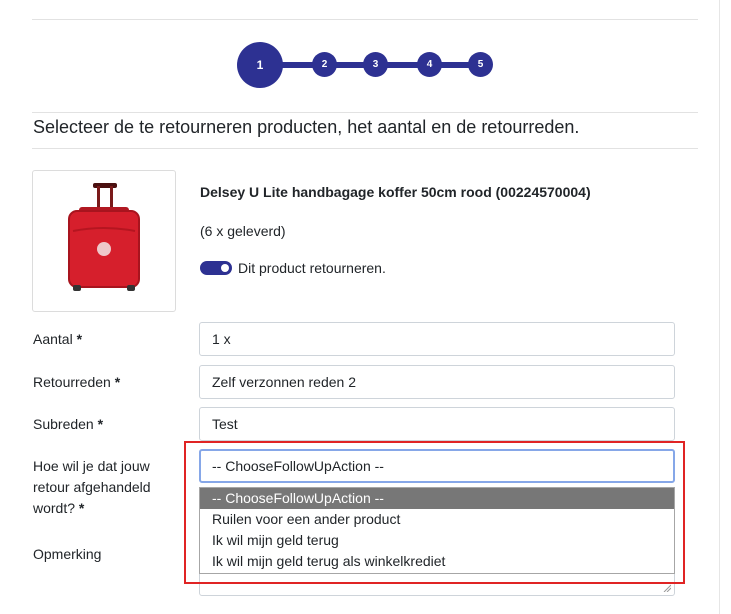  I want to click on resize-handle-icon, so click(667, 588).